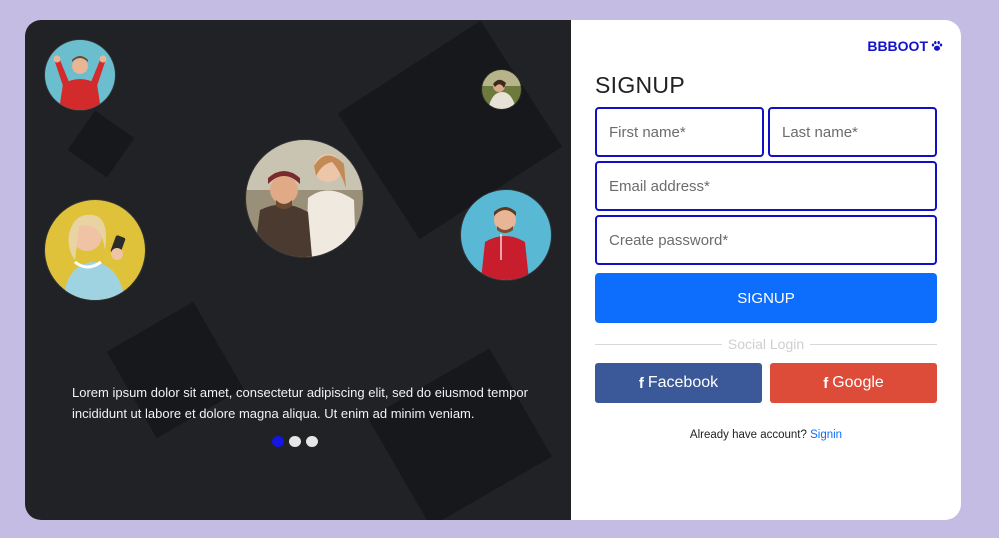  Describe the element at coordinates (683, 382) in the screenshot. I see `facebook-label: Facebook` at that location.